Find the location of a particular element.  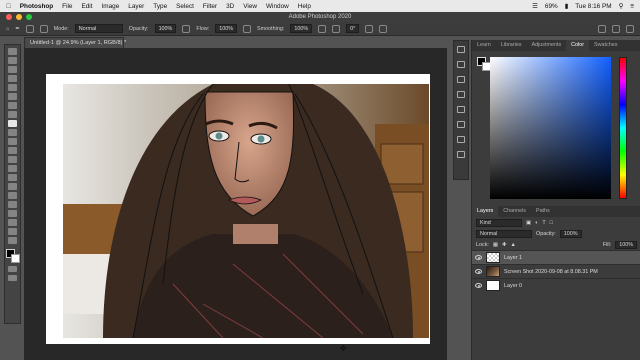

layer-row: Screen Shot 2020-09-08 at 8.08.31 PM is located at coordinates (556, 271).